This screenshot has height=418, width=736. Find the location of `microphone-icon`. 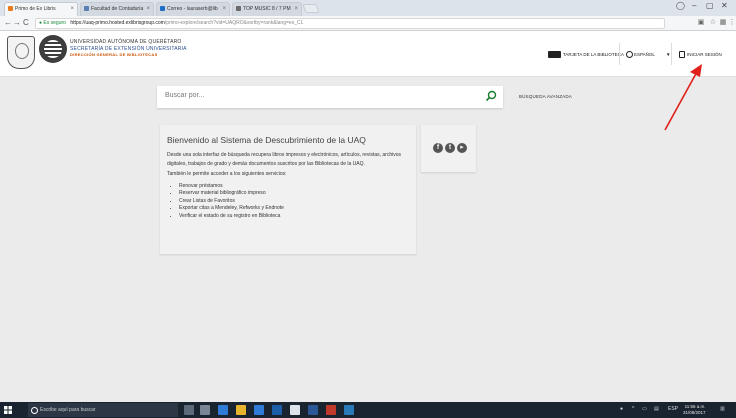

microphone-icon is located at coordinates (189, 410).